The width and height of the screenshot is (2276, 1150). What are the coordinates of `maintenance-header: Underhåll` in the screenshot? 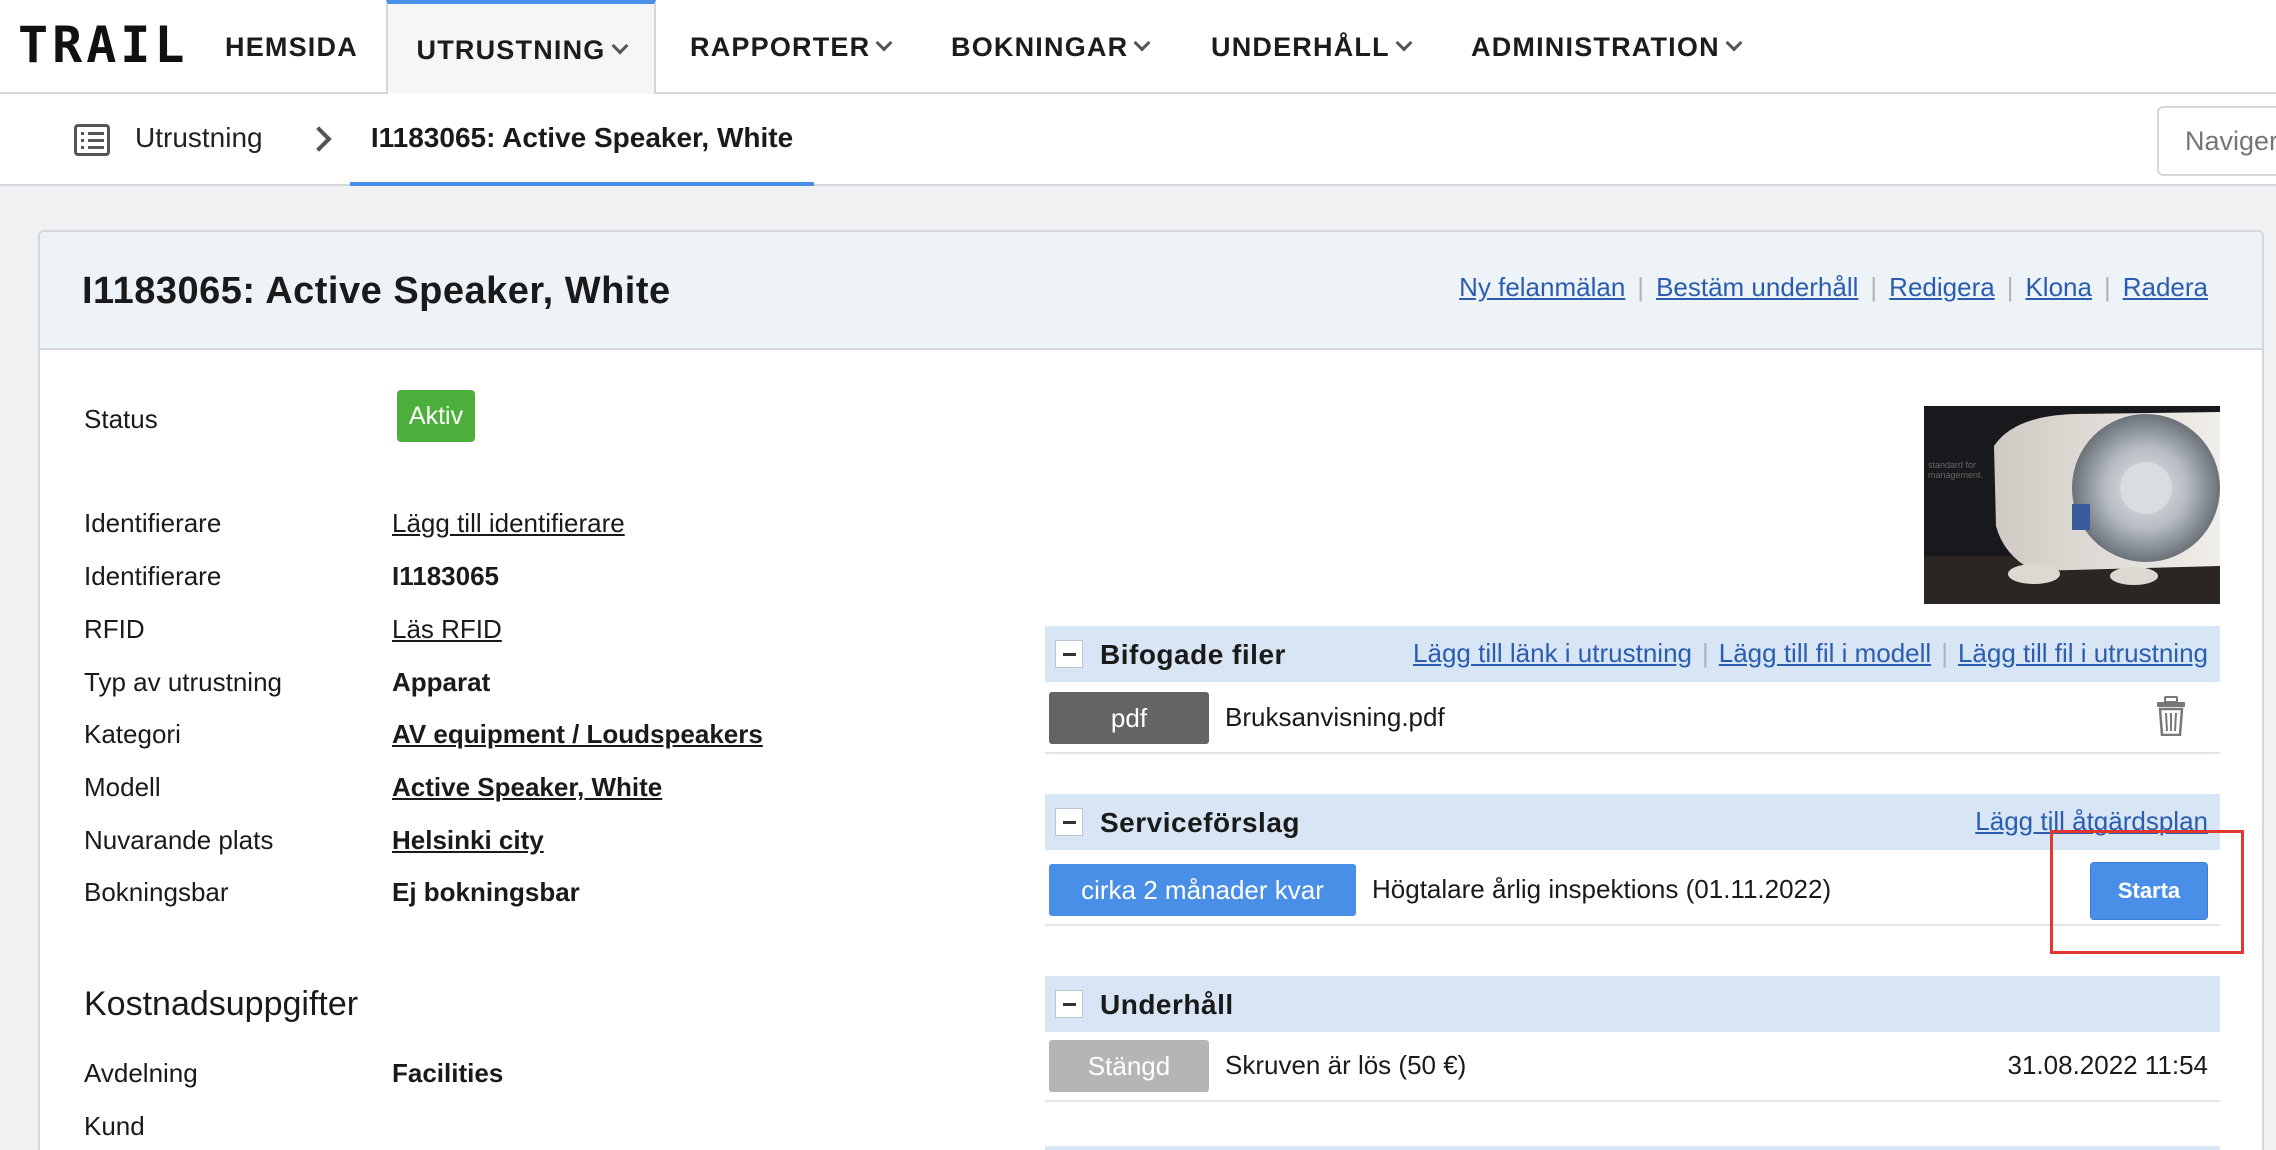 It's located at (1632, 1004).